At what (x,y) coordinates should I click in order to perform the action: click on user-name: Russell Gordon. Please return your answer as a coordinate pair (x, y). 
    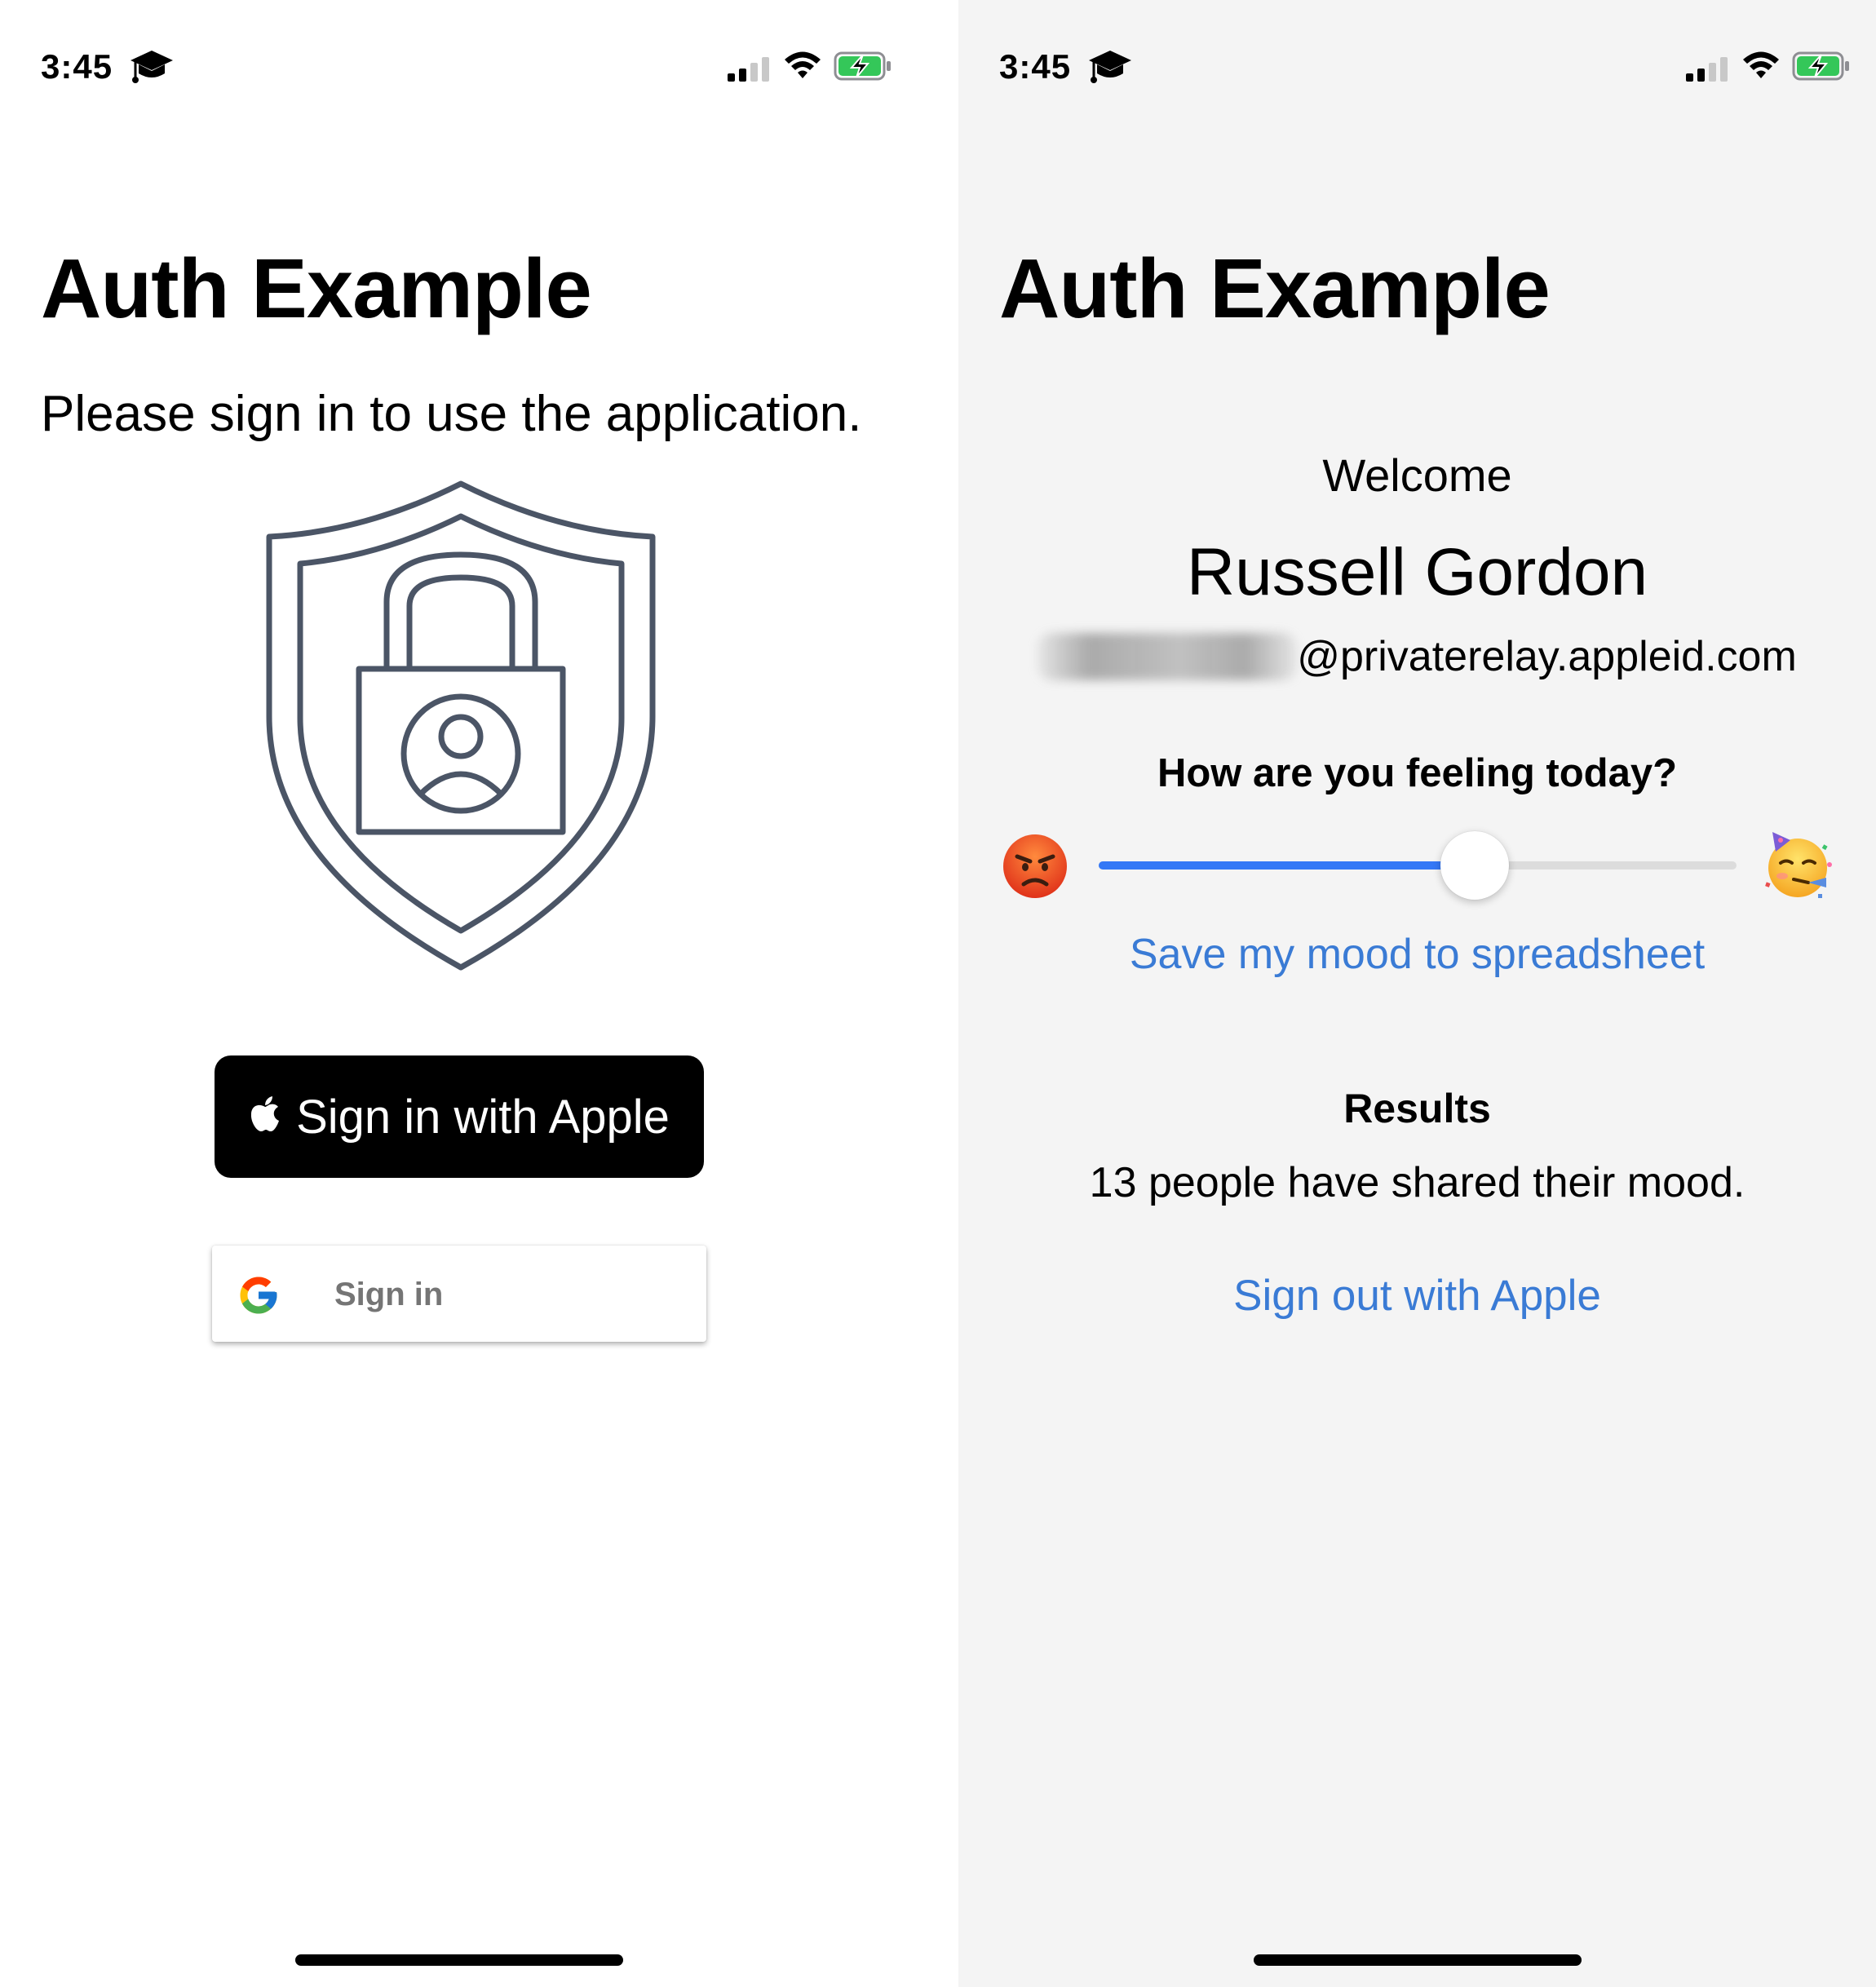
    Looking at the image, I should click on (1417, 572).